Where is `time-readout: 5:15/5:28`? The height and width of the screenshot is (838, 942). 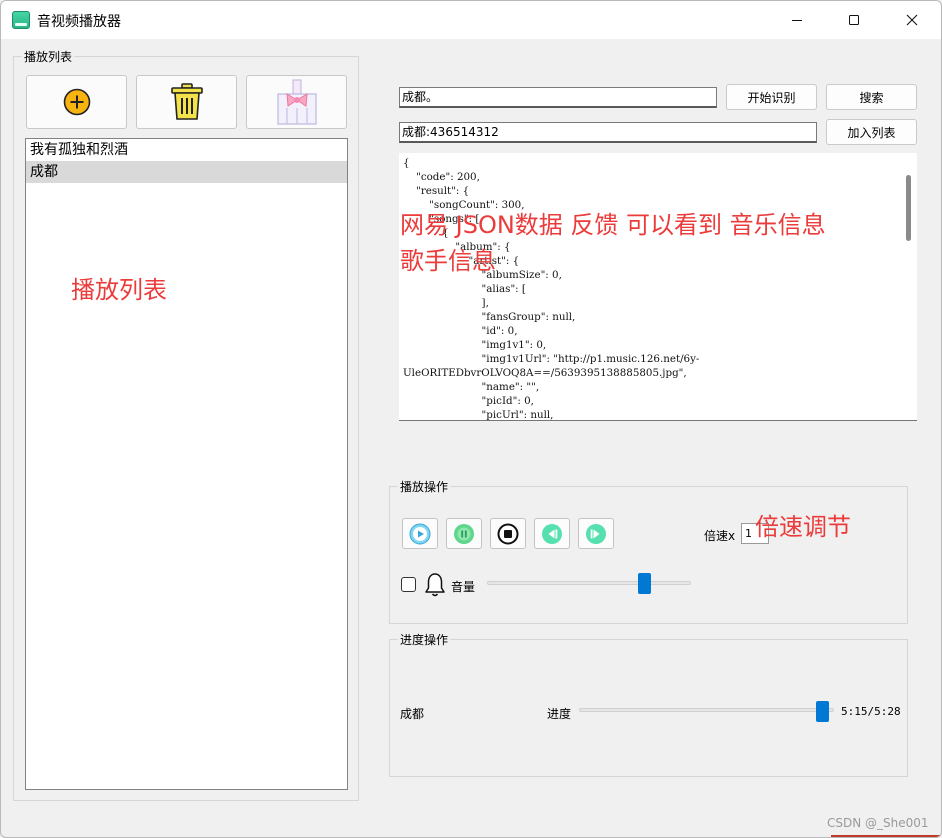
time-readout: 5:15/5:28 is located at coordinates (871, 711).